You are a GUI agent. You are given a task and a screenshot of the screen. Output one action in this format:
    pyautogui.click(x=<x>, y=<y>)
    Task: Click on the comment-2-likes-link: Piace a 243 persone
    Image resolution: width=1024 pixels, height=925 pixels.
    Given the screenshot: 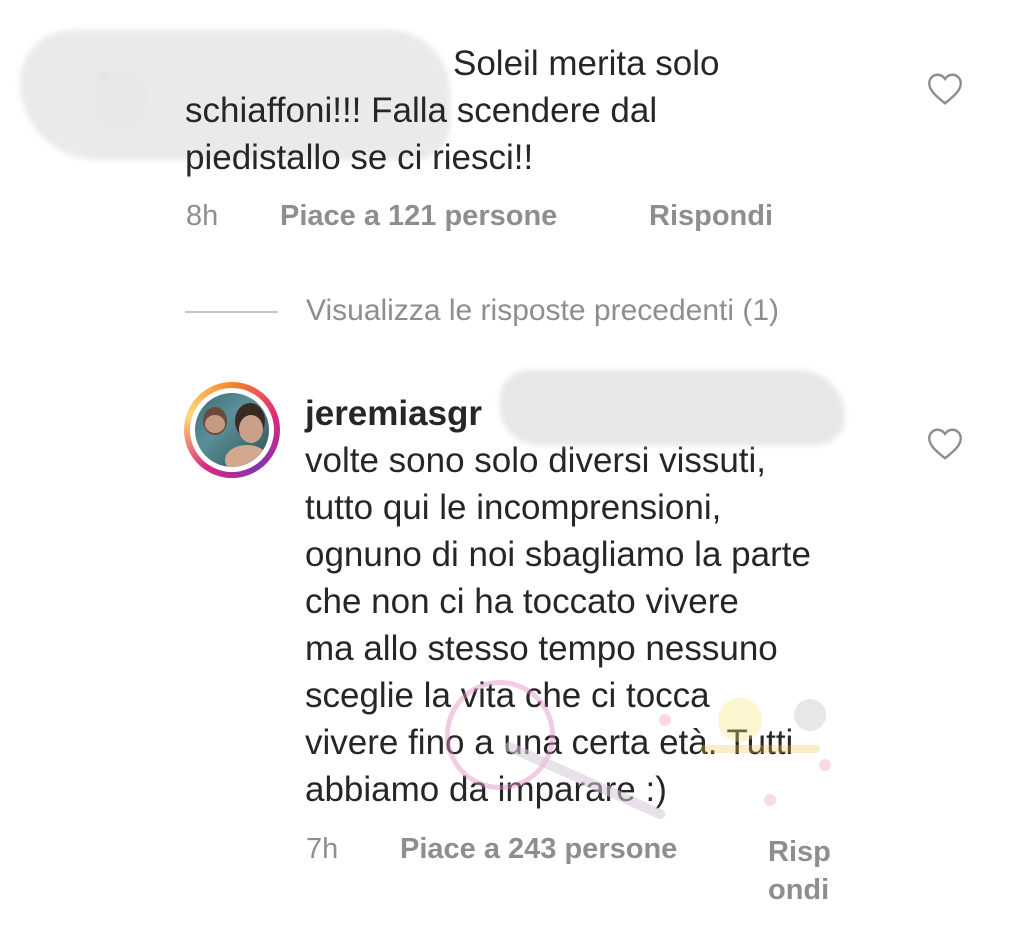 What is the action you would take?
    pyautogui.click(x=538, y=849)
    